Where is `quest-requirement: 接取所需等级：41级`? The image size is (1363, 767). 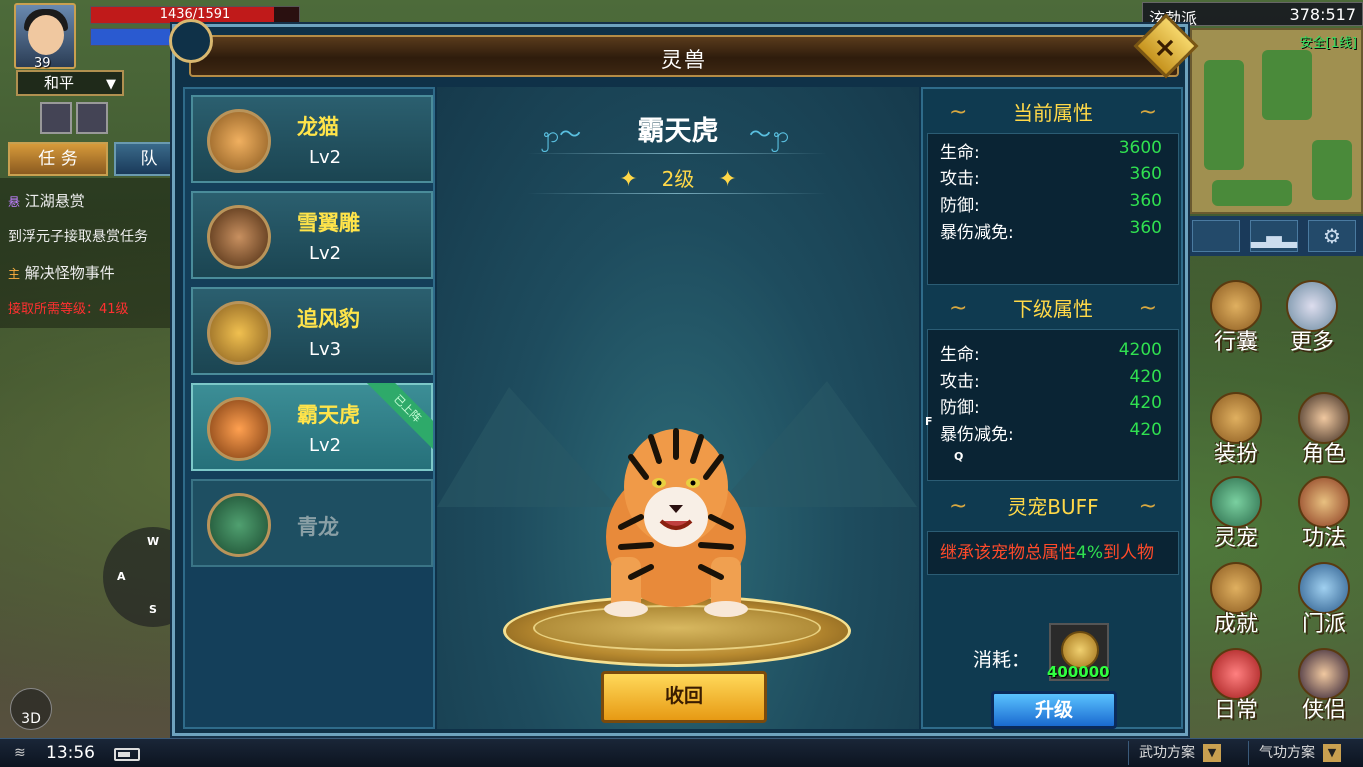
quest-requirement: 接取所需等级：41级 is located at coordinates (68, 309).